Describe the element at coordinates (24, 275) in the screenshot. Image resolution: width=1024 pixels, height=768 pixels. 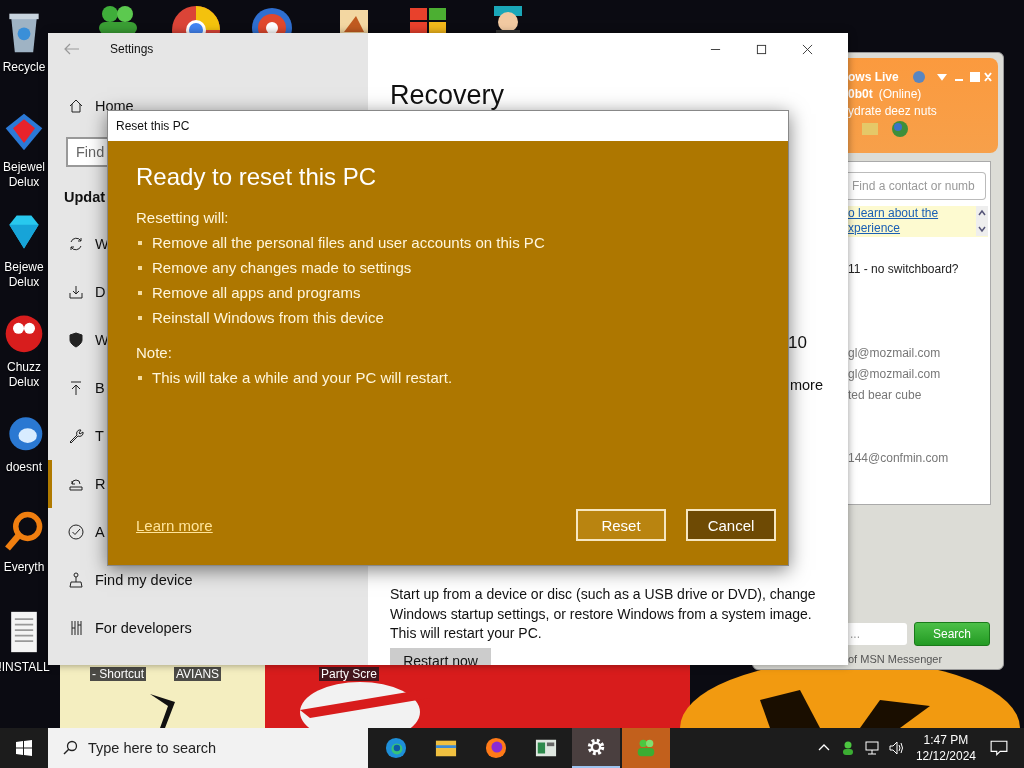
I see `icon-label: Bejewe Delux` at that location.